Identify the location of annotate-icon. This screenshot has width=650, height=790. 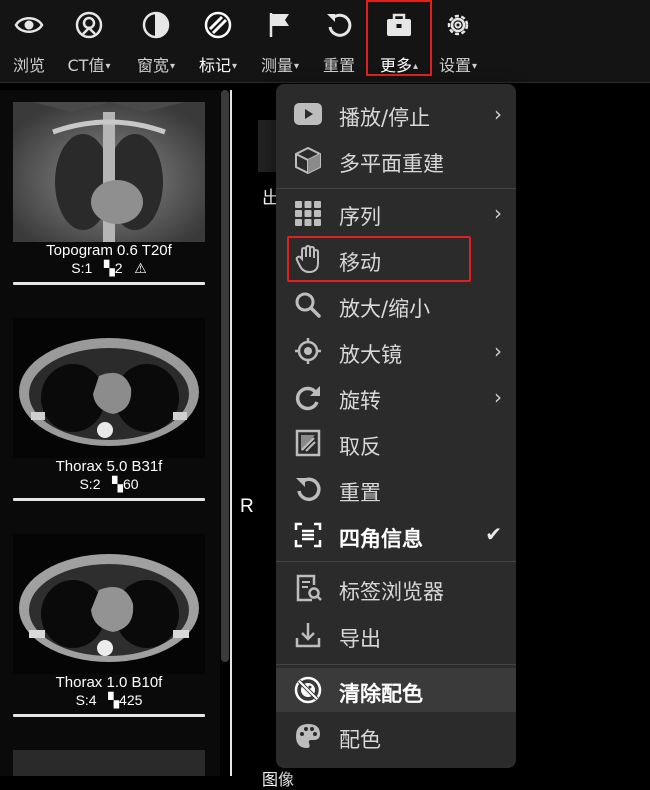
(218, 25).